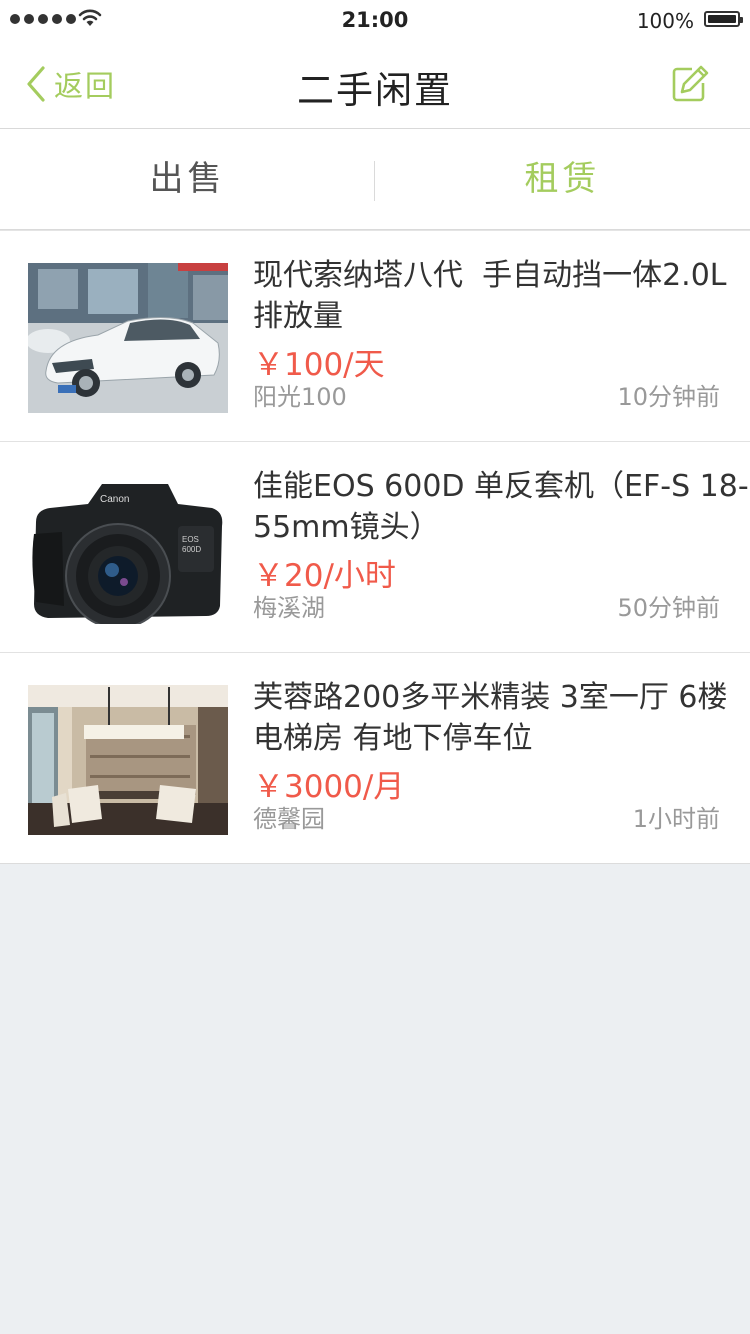  What do you see at coordinates (128, 760) in the screenshot?
I see `room-photo` at bounding box center [128, 760].